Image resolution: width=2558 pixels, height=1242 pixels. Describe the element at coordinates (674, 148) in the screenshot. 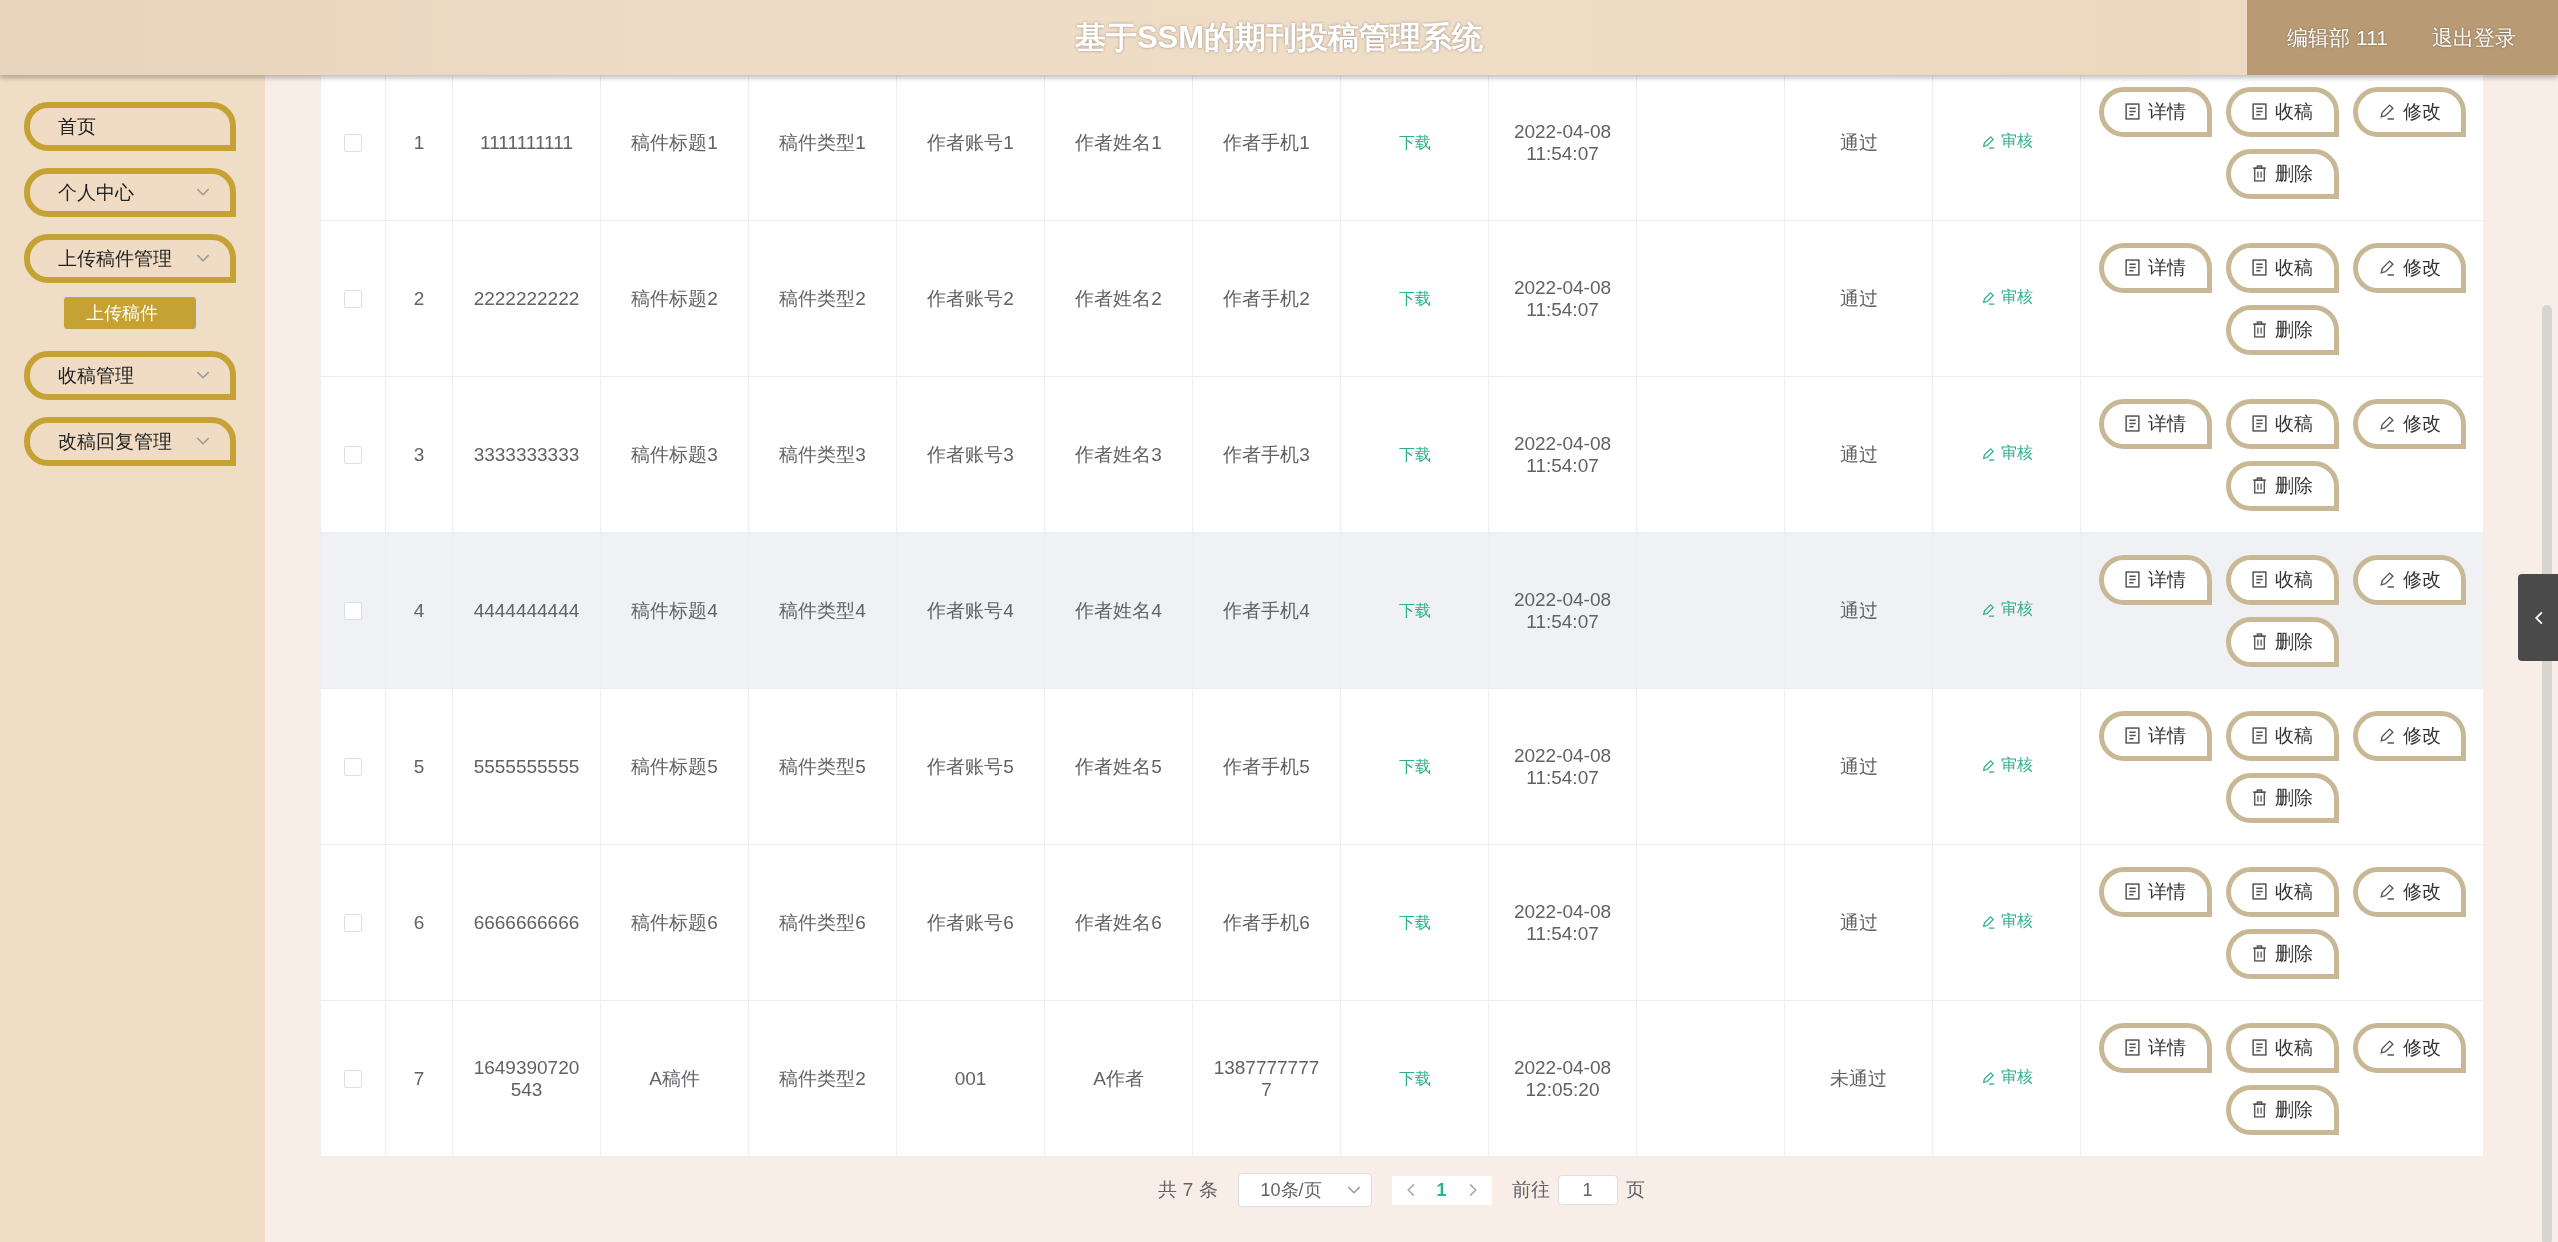

I see `table-cell: 稿件标题1` at that location.